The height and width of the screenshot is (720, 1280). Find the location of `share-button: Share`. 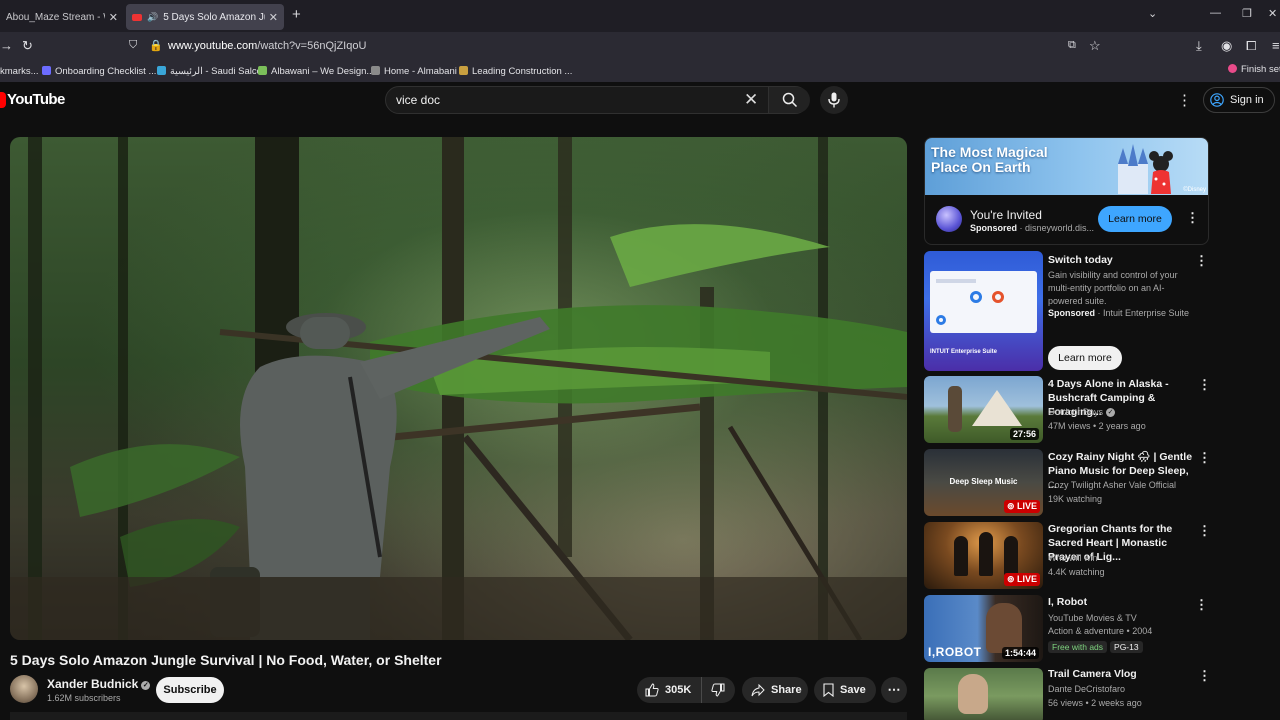

share-button: Share is located at coordinates (775, 690).